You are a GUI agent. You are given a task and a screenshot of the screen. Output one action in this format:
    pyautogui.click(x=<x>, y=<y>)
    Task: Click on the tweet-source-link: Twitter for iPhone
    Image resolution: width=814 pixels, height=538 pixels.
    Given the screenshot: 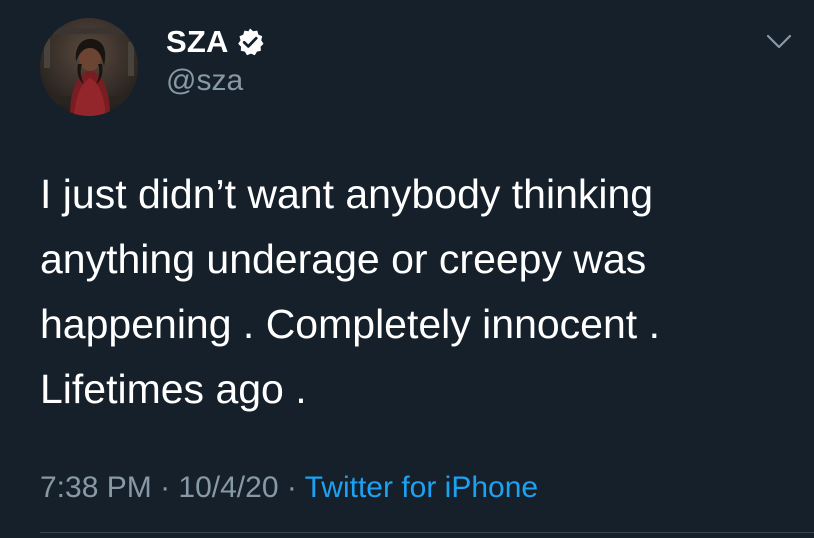 What is the action you would take?
    pyautogui.click(x=421, y=487)
    